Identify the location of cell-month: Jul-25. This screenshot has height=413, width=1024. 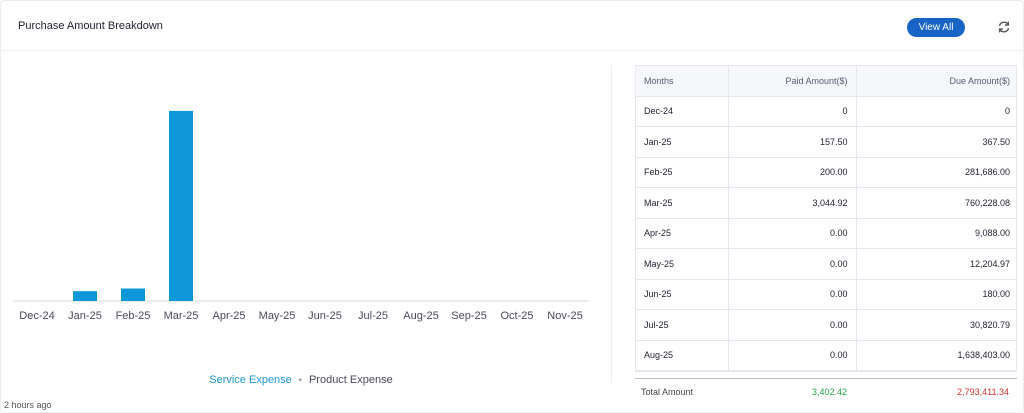
(682, 324).